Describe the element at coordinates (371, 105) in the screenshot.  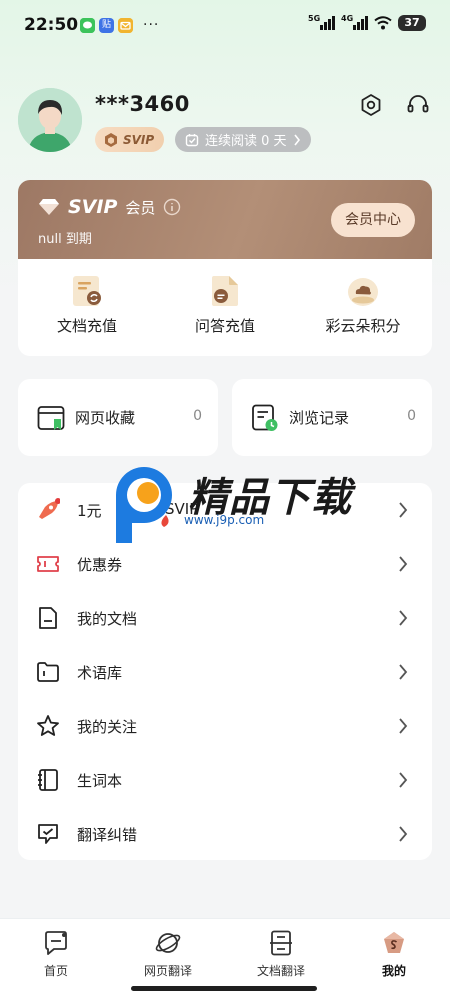
I see `settings-icon` at that location.